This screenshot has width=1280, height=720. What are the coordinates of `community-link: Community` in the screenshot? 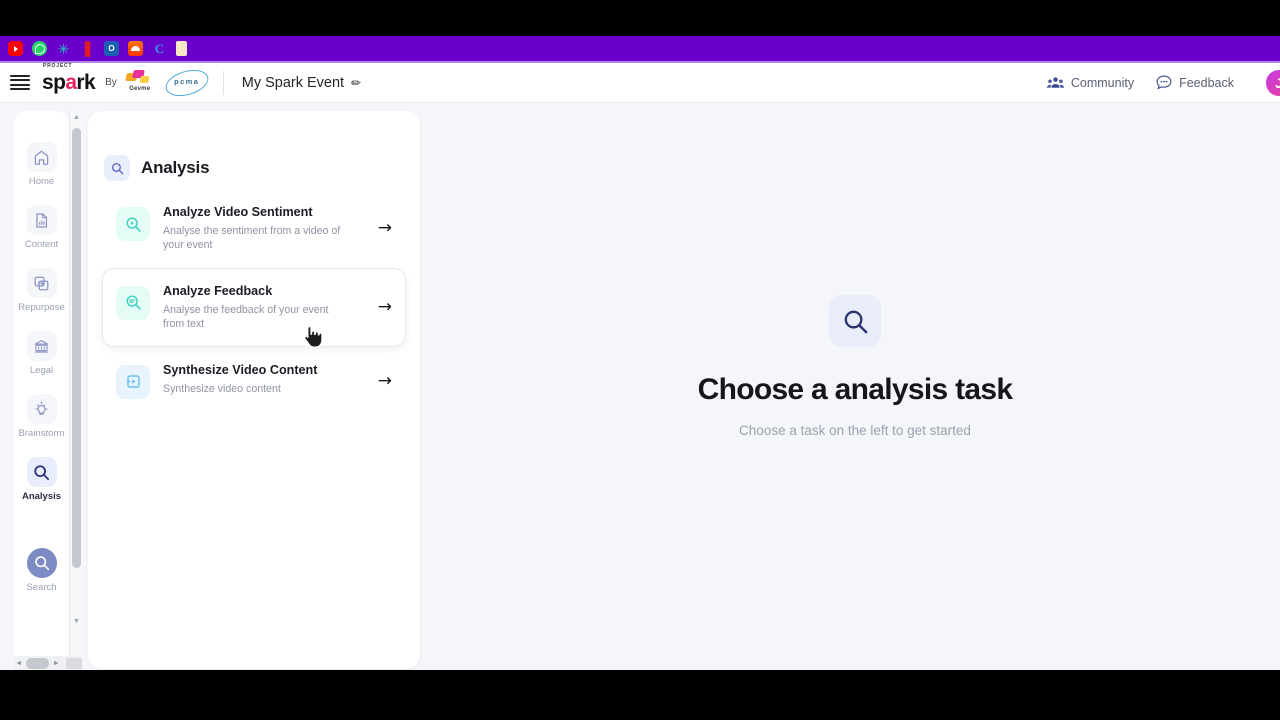 It's located at (1090, 82).